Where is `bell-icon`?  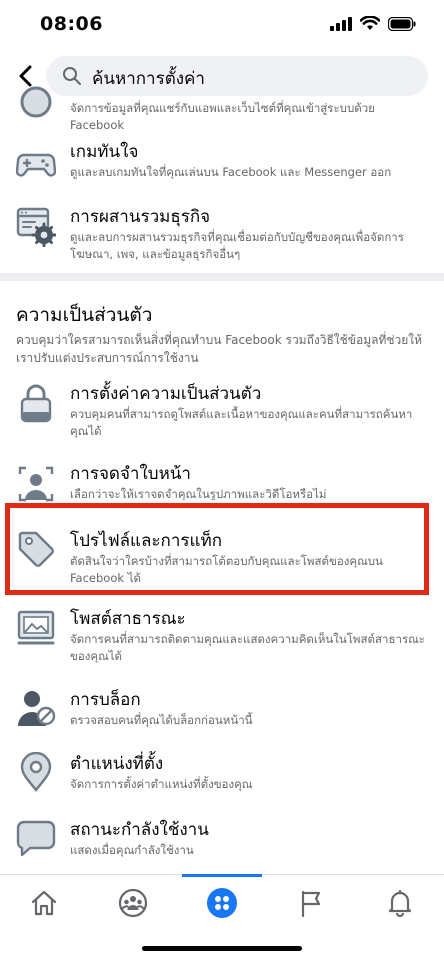
bell-icon is located at coordinates (400, 903).